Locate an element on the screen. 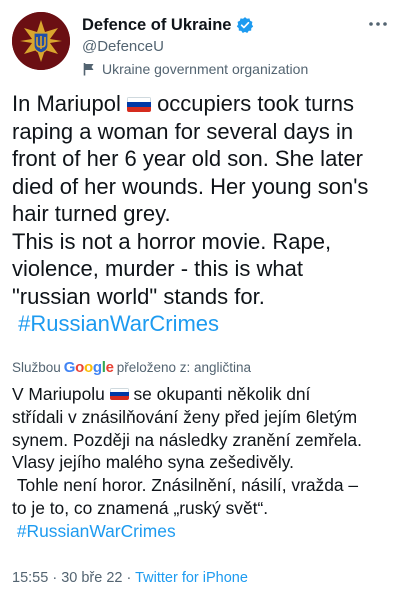  avatar is located at coordinates (41, 41).